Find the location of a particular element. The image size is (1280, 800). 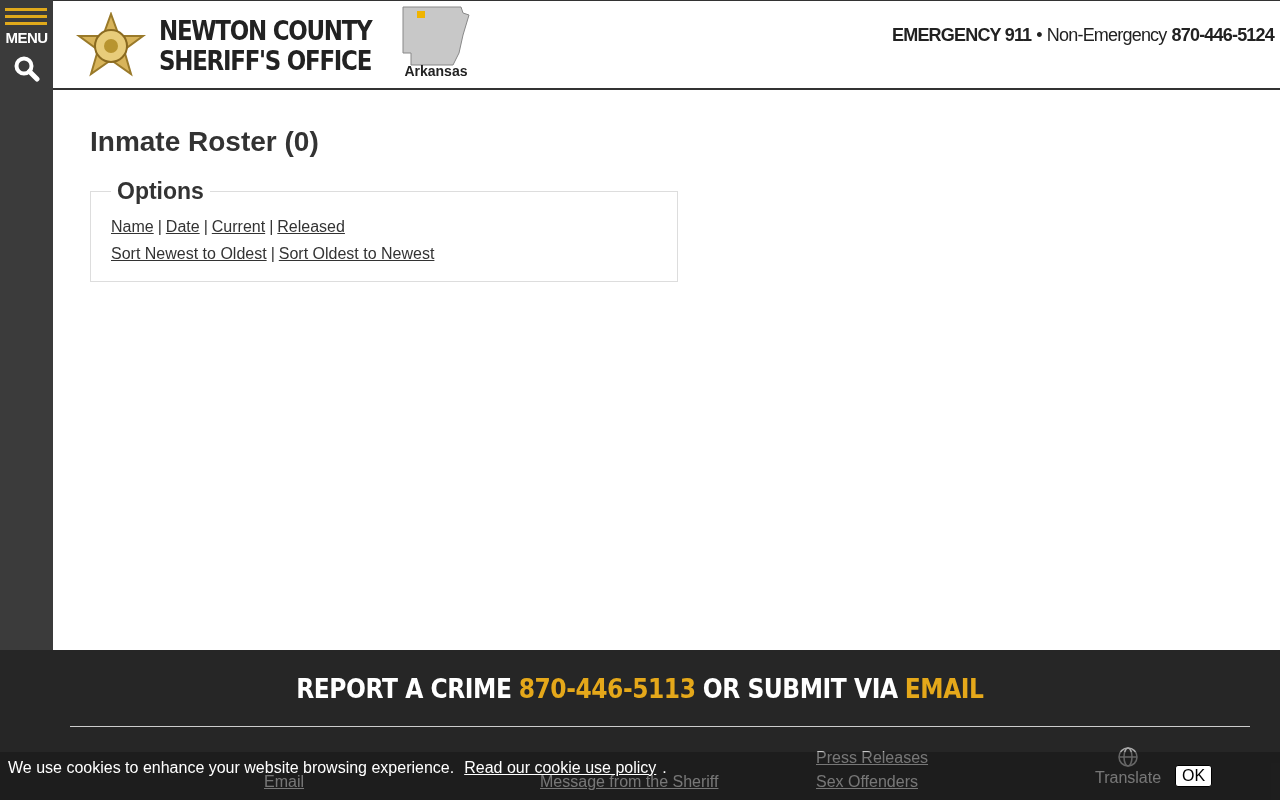

site-title: SHERIFF'S OFFICE is located at coordinates (265, 60).